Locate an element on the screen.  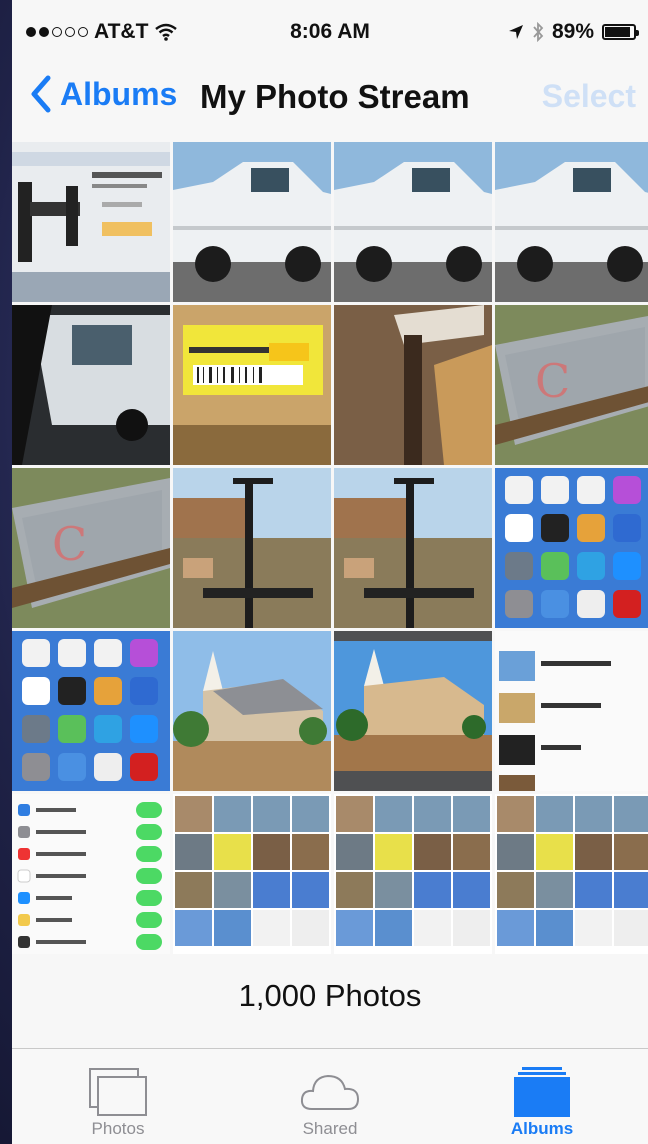
tab-label: Albums is located at coordinates (542, 1128).